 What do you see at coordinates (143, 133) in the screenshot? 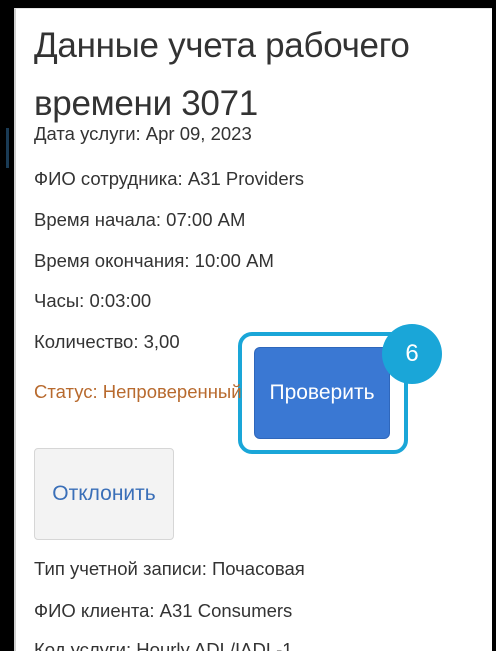
I see `service-date-field: Дата услуги: Apr 09, 2023` at bounding box center [143, 133].